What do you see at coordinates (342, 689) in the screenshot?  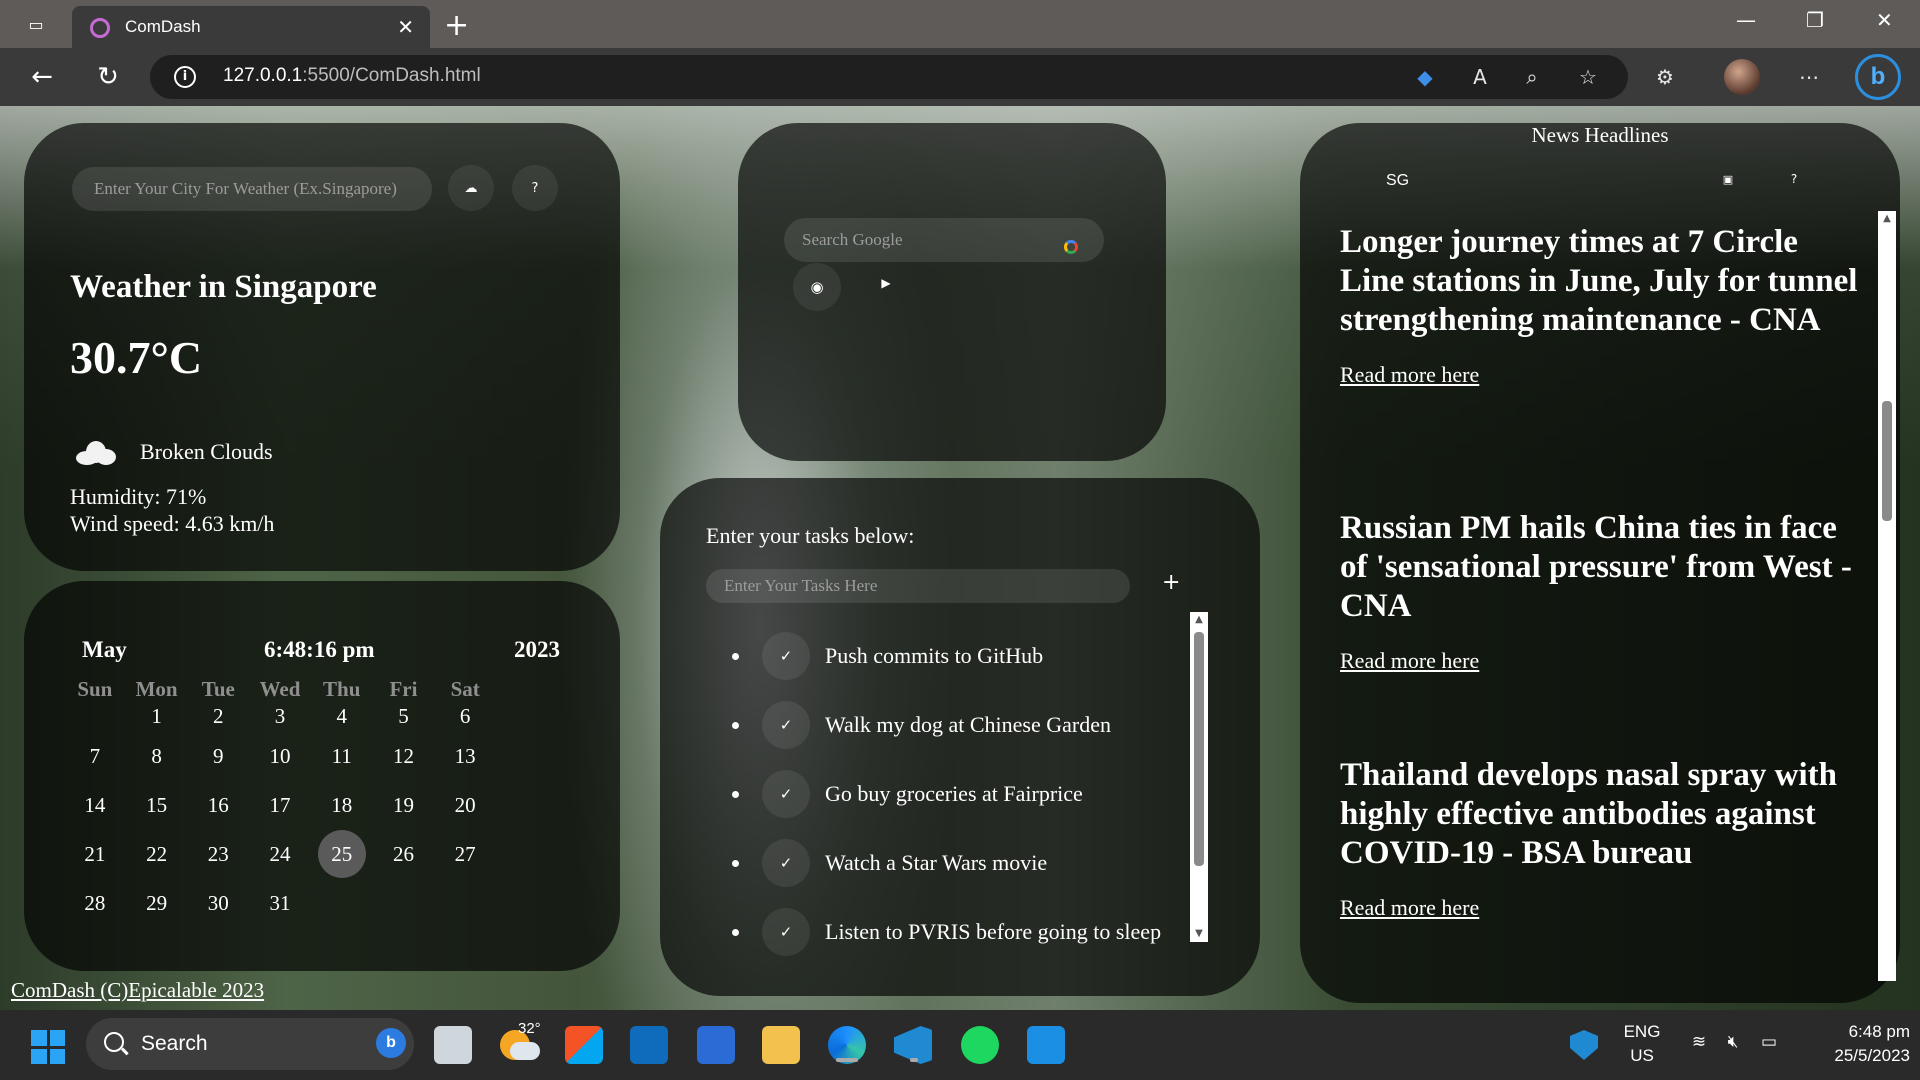 I see `weekday-label: Thu` at bounding box center [342, 689].